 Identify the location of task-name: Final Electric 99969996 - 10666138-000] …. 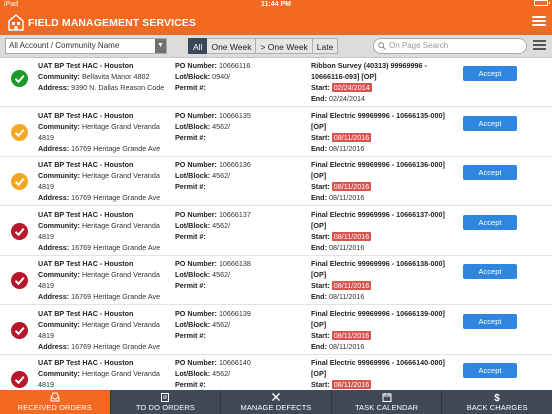
(378, 269).